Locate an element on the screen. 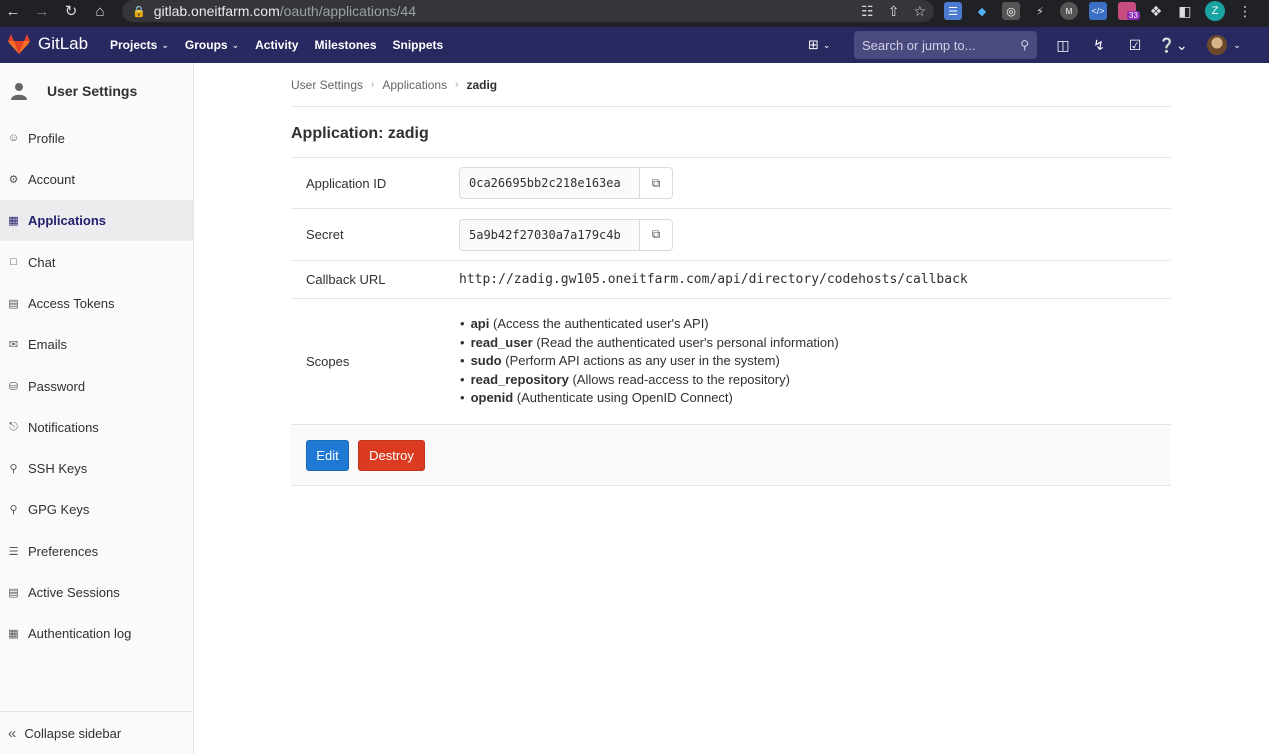 The width and height of the screenshot is (1269, 754). issues-icon: ◫ is located at coordinates (1063, 45).